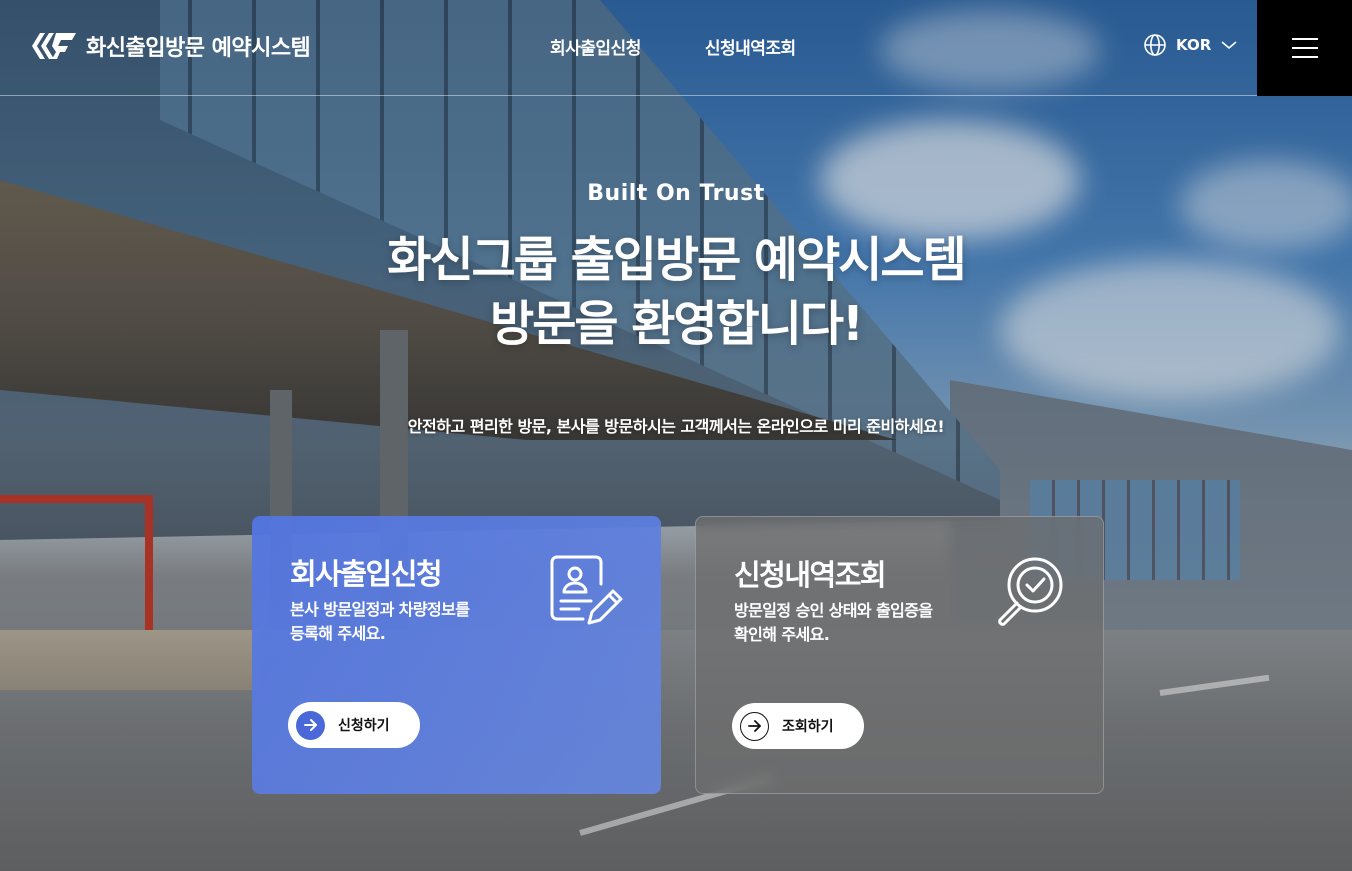 This screenshot has height=871, width=1352. Describe the element at coordinates (456, 655) in the screenshot. I see `company-entry-request-card: 회사출입신청 본사 방문일정과 차량정보를 등록해 주세요. 신청하기` at that location.